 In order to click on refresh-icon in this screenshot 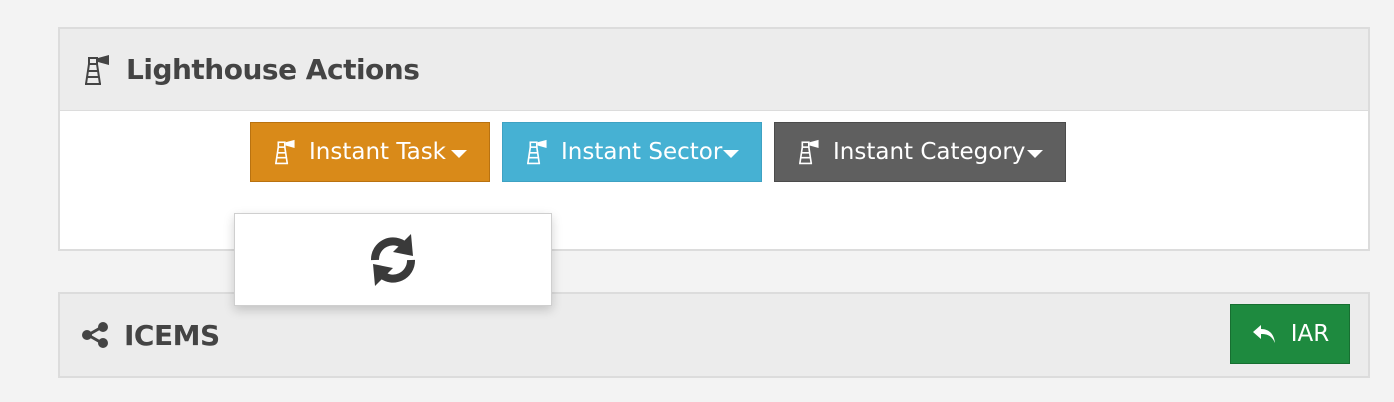, I will do `click(393, 259)`.